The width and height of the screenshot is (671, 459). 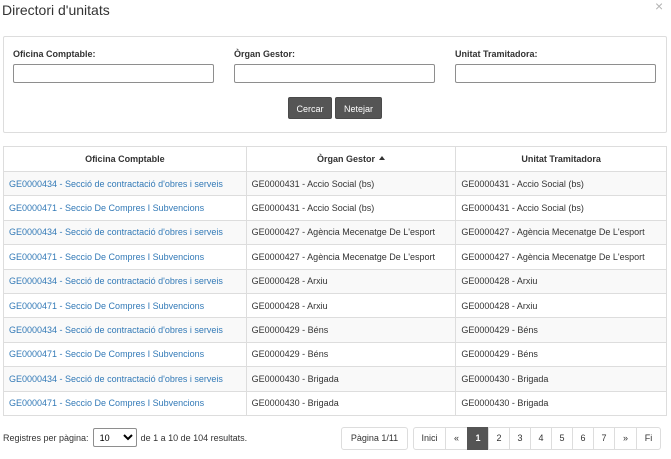 I want to click on sort-asc-icon, so click(x=381, y=158).